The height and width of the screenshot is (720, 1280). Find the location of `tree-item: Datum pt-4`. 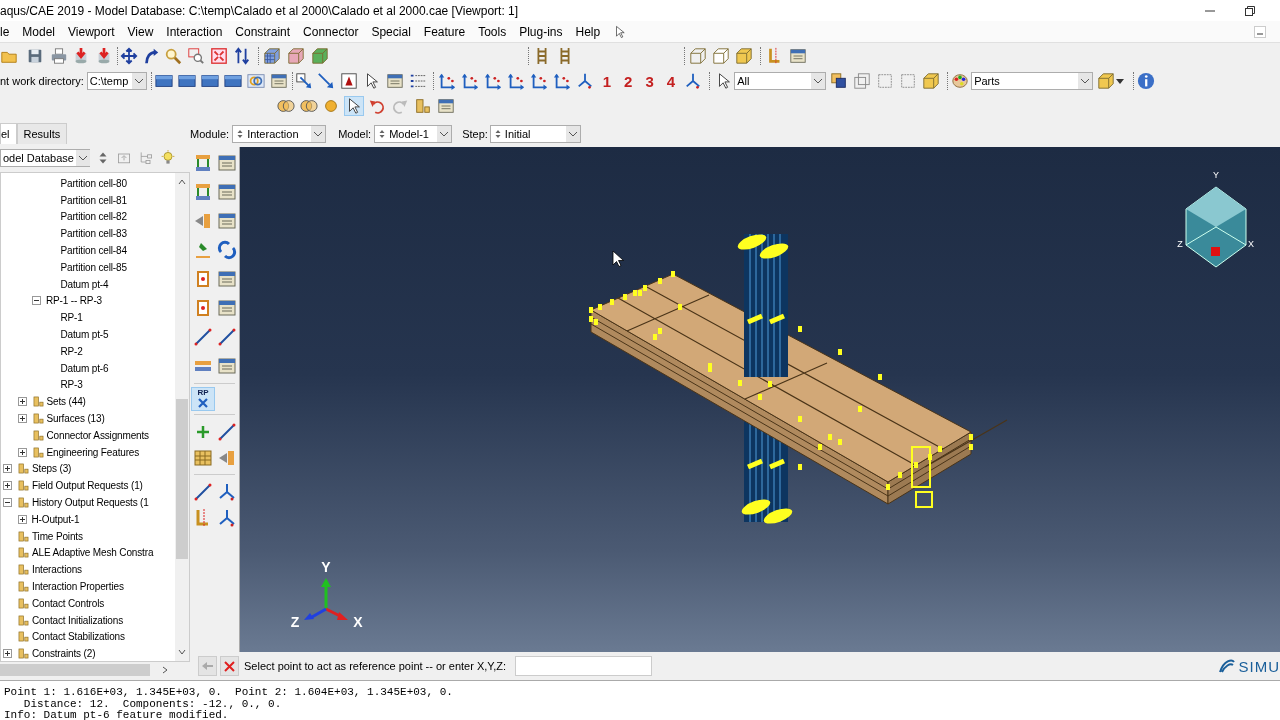

tree-item: Datum pt-4 is located at coordinates (84, 284).